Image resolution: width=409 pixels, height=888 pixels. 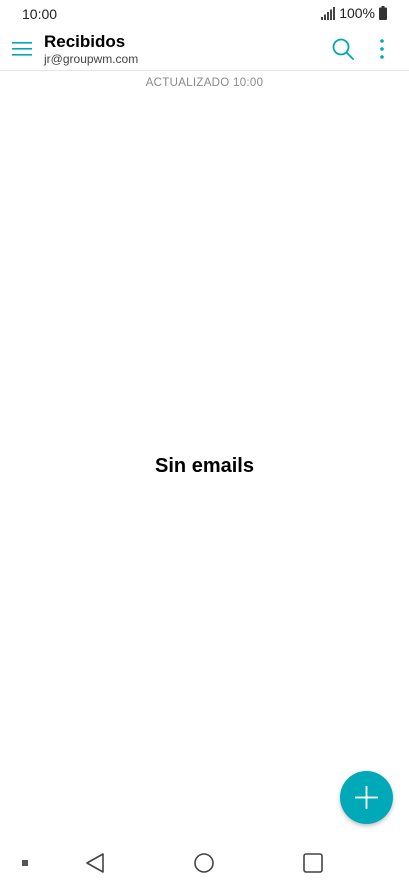 I want to click on mailbox-header: Recibidos jr@groupwm.com, so click(x=91, y=49).